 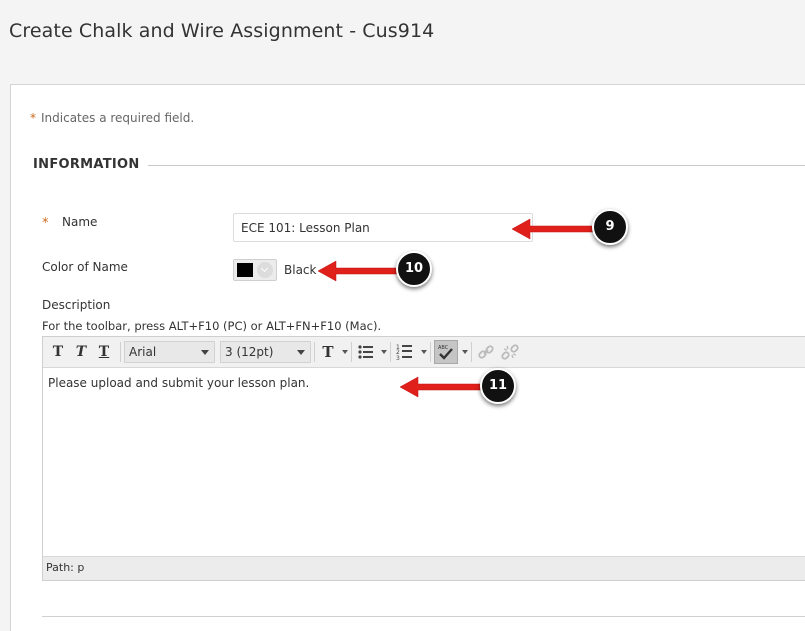 What do you see at coordinates (86, 164) in the screenshot?
I see `section-heading-information: INFORMATION` at bounding box center [86, 164].